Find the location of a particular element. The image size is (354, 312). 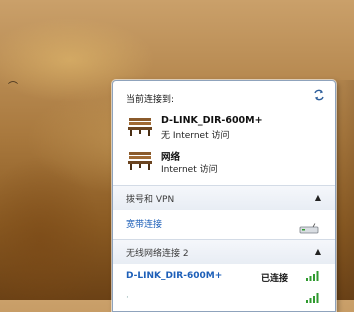

current-connection-title: 当前连接到: is located at coordinates (150, 100).